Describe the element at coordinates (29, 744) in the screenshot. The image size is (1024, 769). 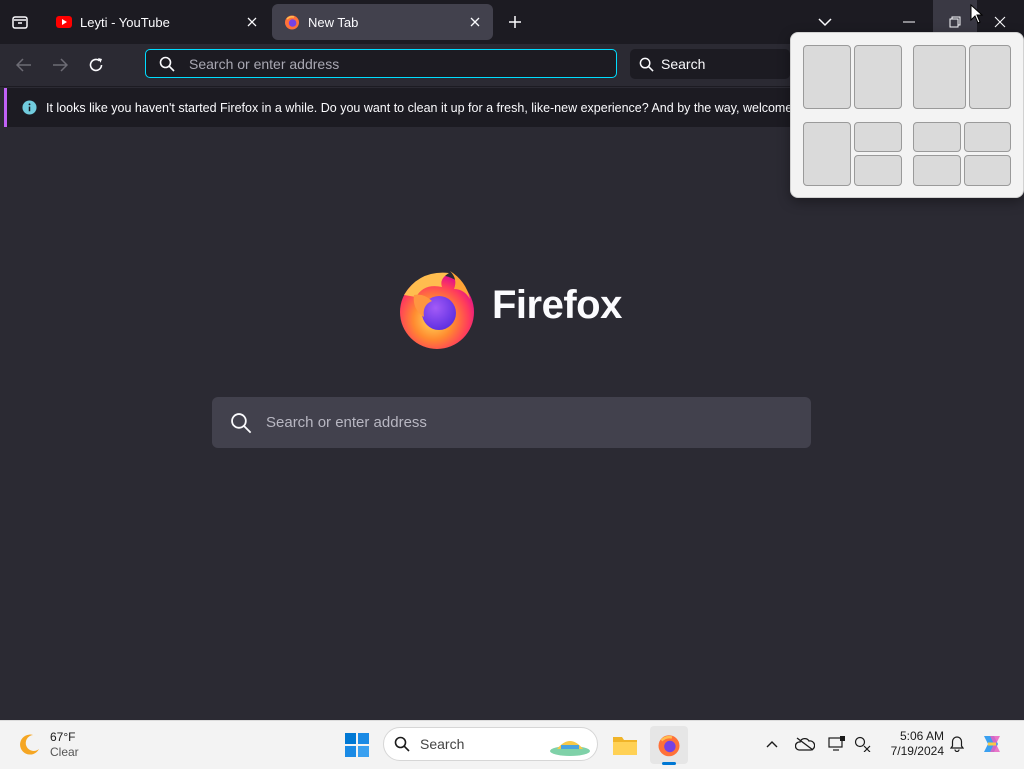
I see `moon-icon` at that location.